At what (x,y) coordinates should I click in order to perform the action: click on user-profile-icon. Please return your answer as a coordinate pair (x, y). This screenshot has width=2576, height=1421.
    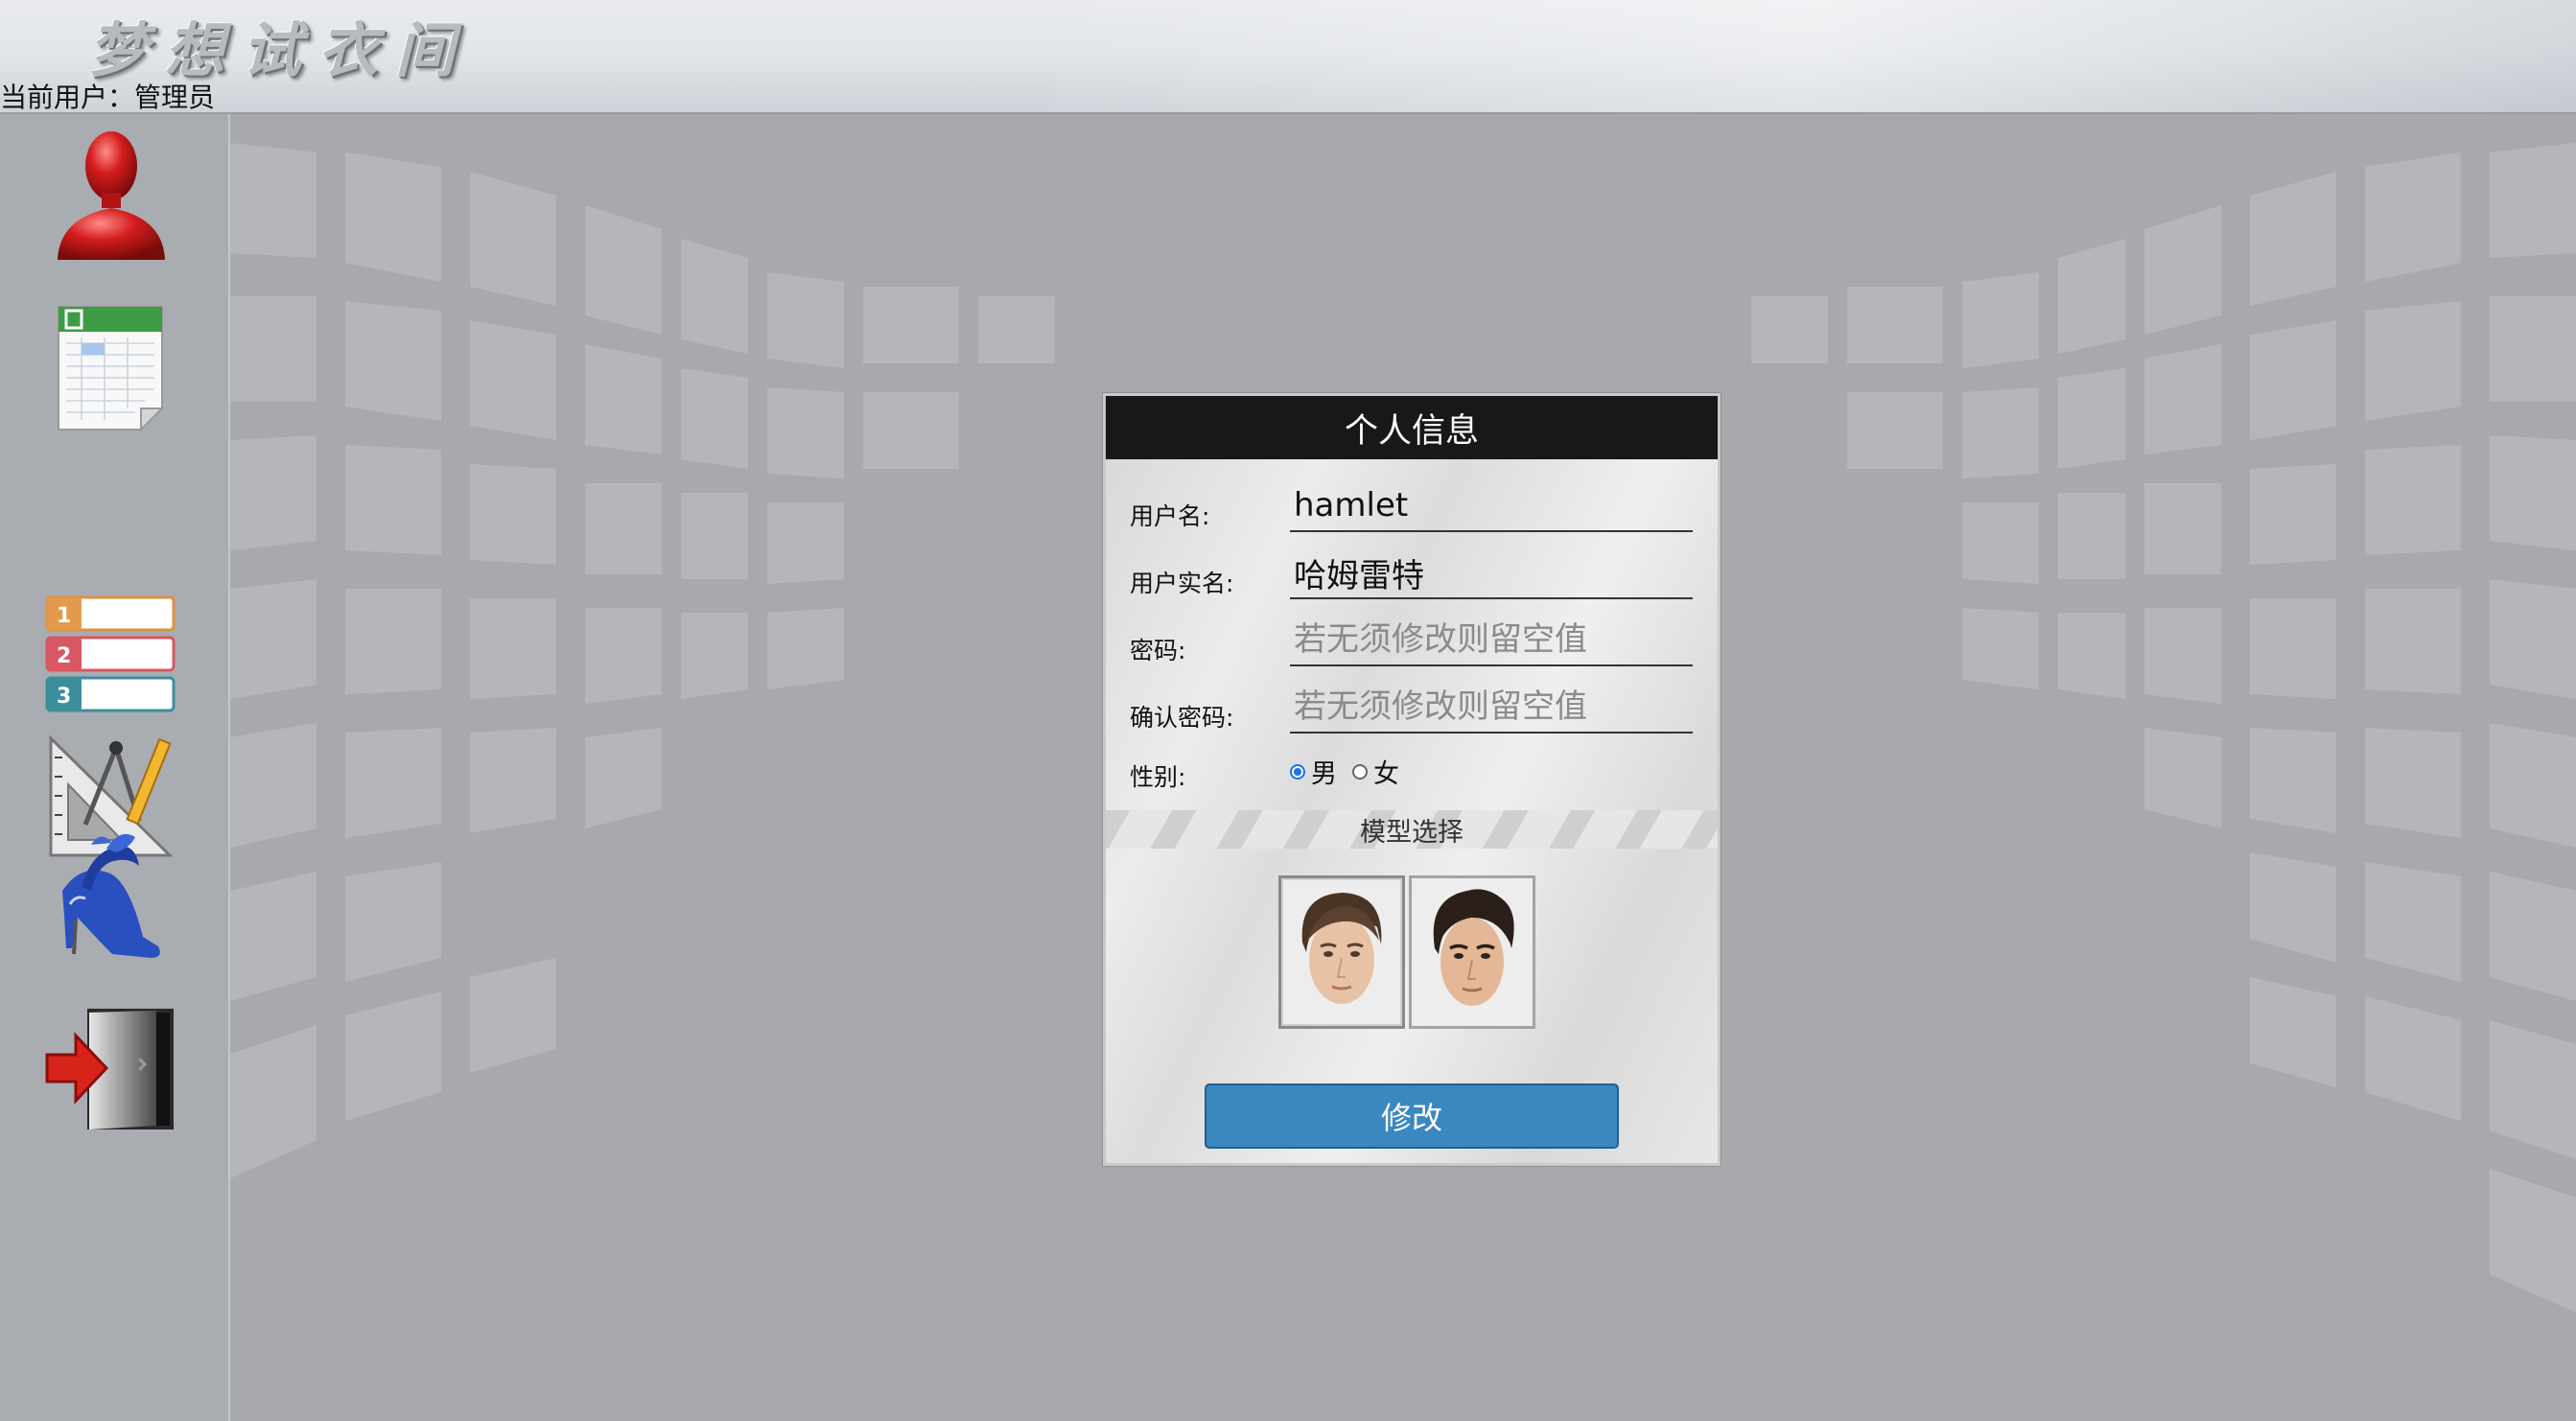
    Looking at the image, I should click on (111, 195).